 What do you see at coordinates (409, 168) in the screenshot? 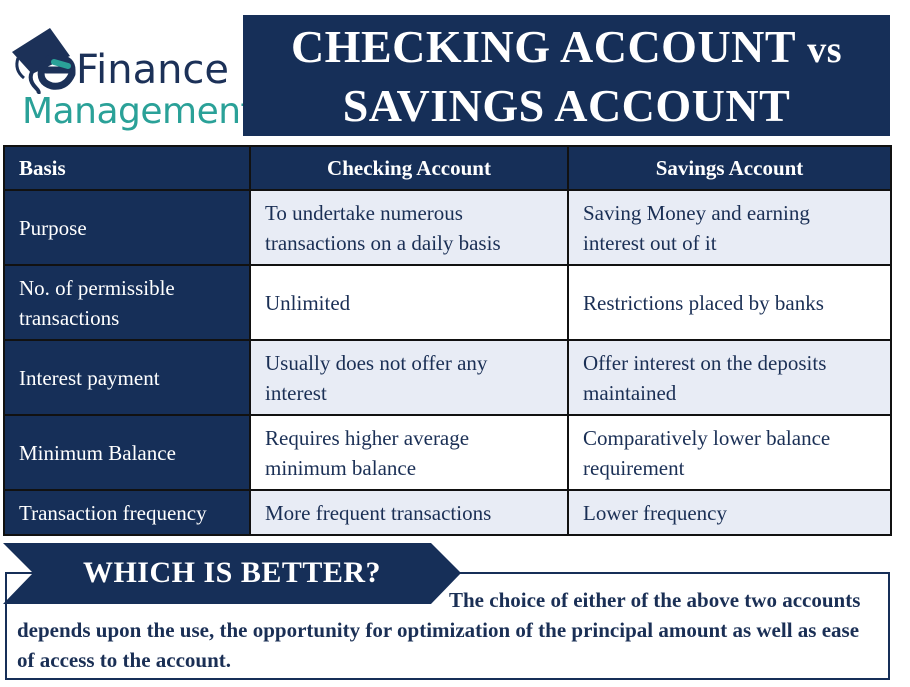
I see `header-checking: Checking Account` at bounding box center [409, 168].